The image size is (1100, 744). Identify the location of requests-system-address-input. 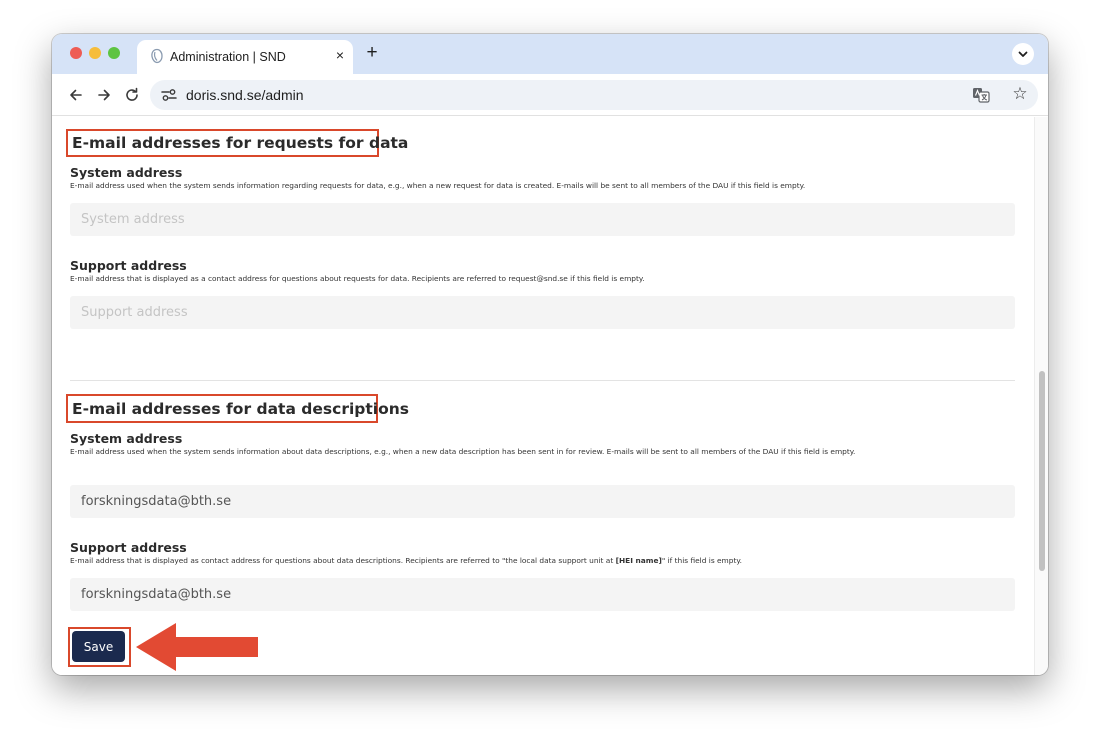
(542, 219).